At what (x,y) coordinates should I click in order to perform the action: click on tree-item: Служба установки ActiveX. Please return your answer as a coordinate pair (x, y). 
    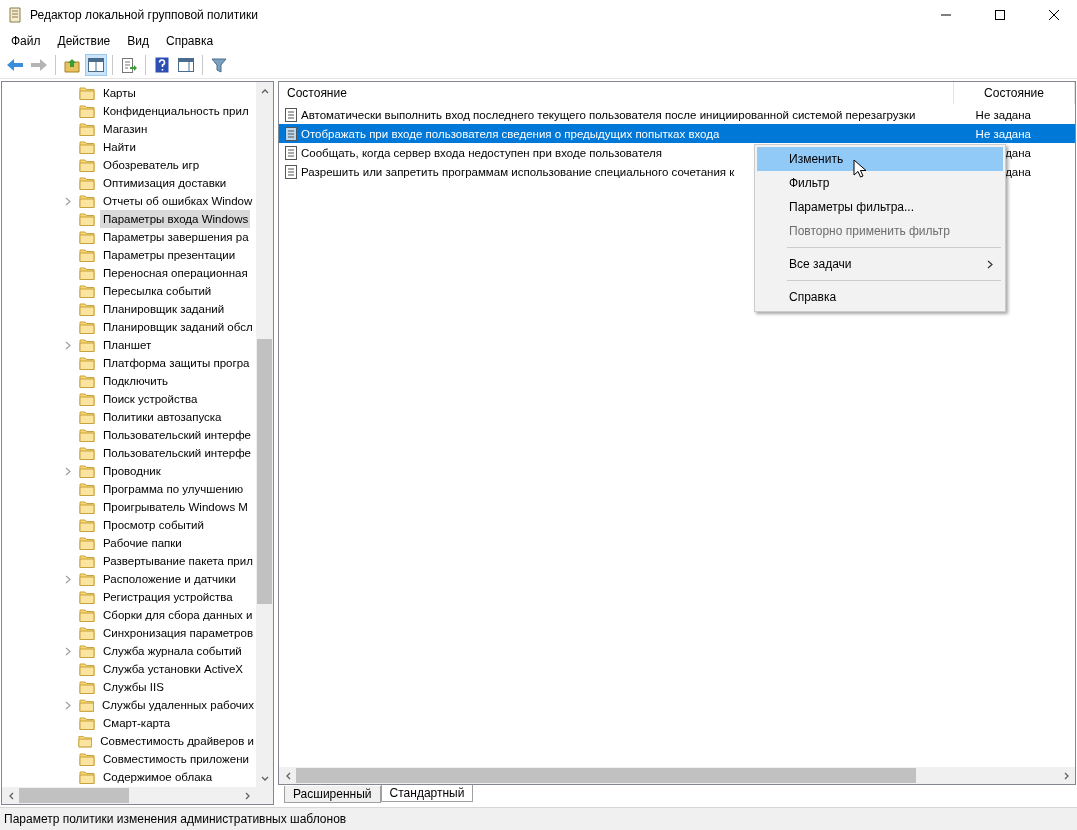
    Looking at the image, I should click on (173, 669).